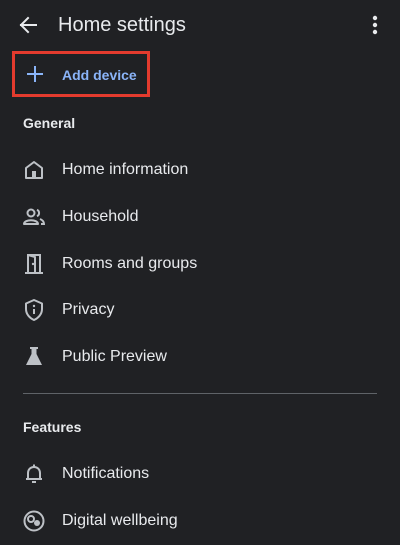 The width and height of the screenshot is (400, 545). I want to click on settings-item-privacy: Privacy, so click(200, 309).